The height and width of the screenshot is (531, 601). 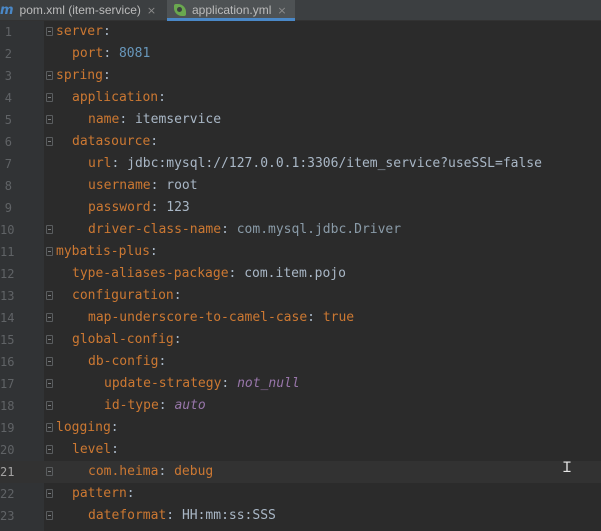 What do you see at coordinates (198, 317) in the screenshot?
I see `yaml-key: map-underscore-to-camel-case` at bounding box center [198, 317].